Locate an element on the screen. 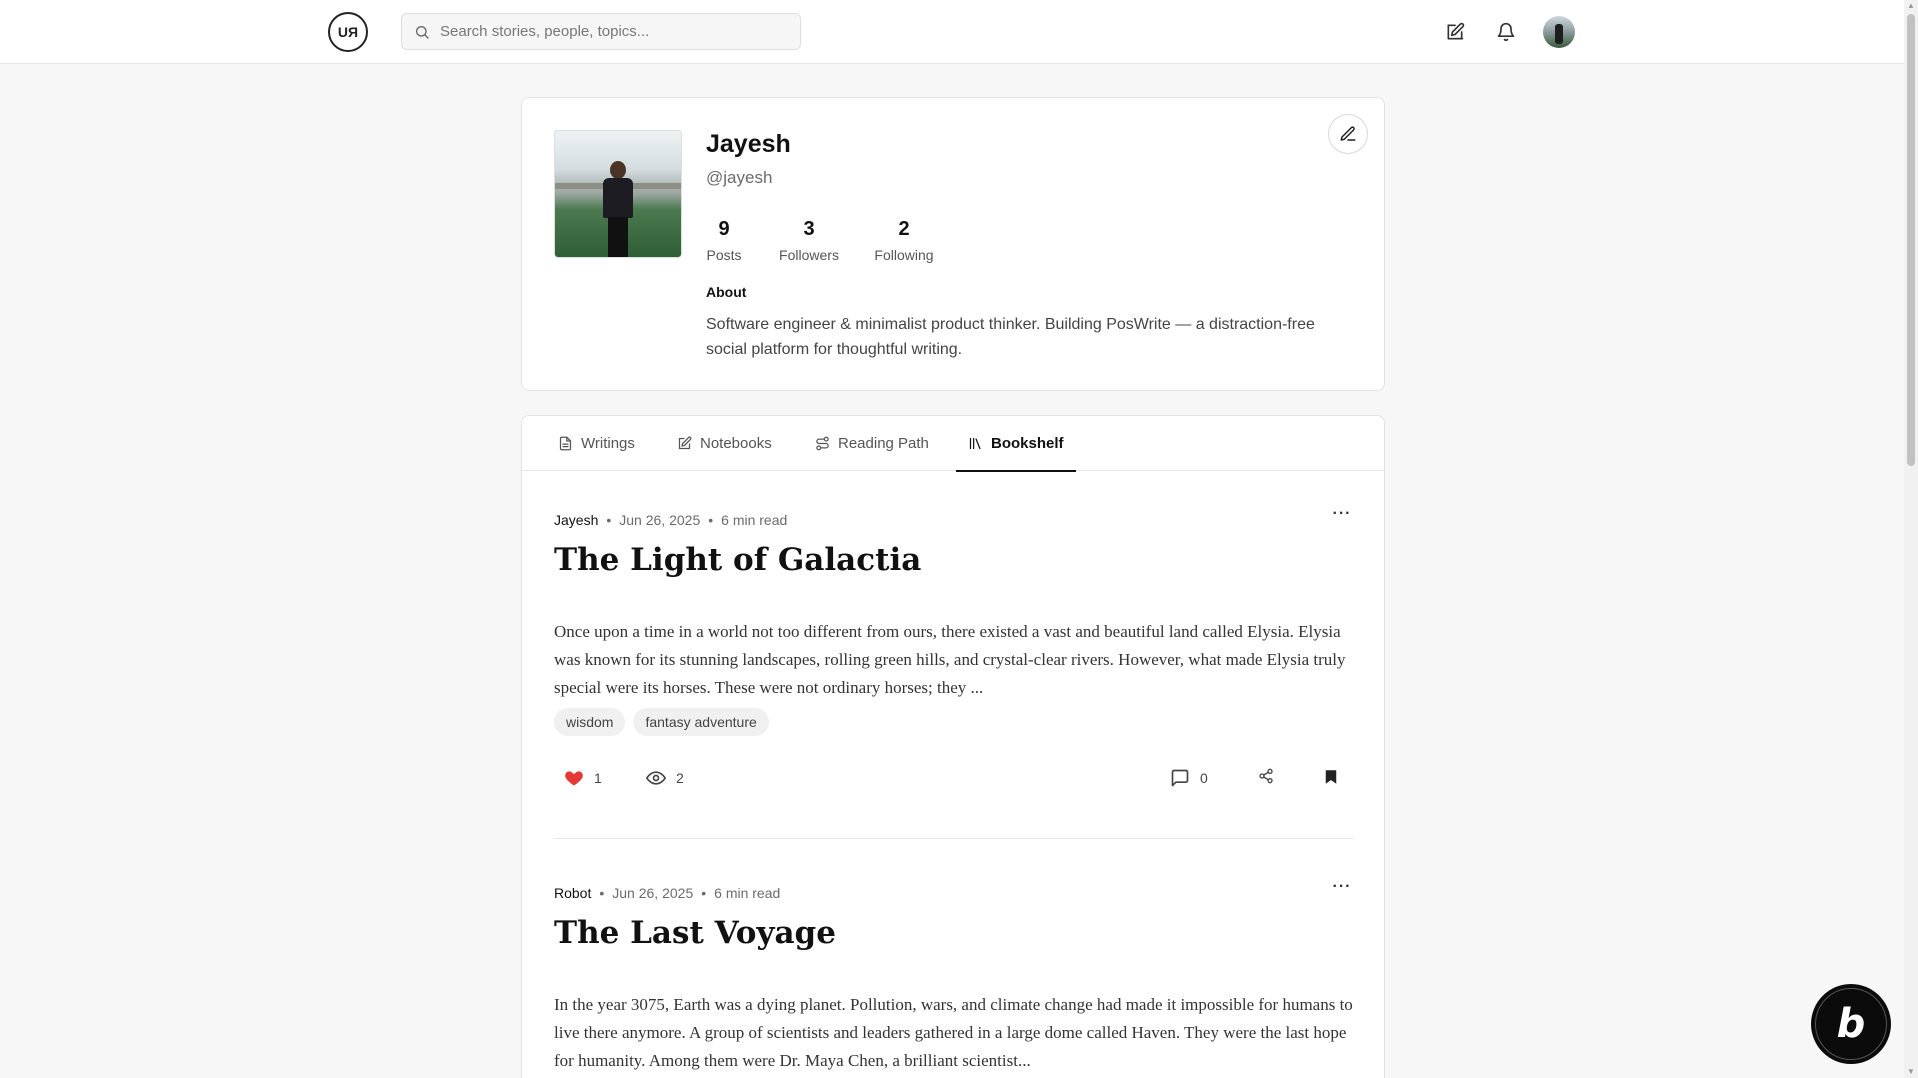 The image size is (1918, 1078). stat-following-value: 2 is located at coordinates (904, 229).